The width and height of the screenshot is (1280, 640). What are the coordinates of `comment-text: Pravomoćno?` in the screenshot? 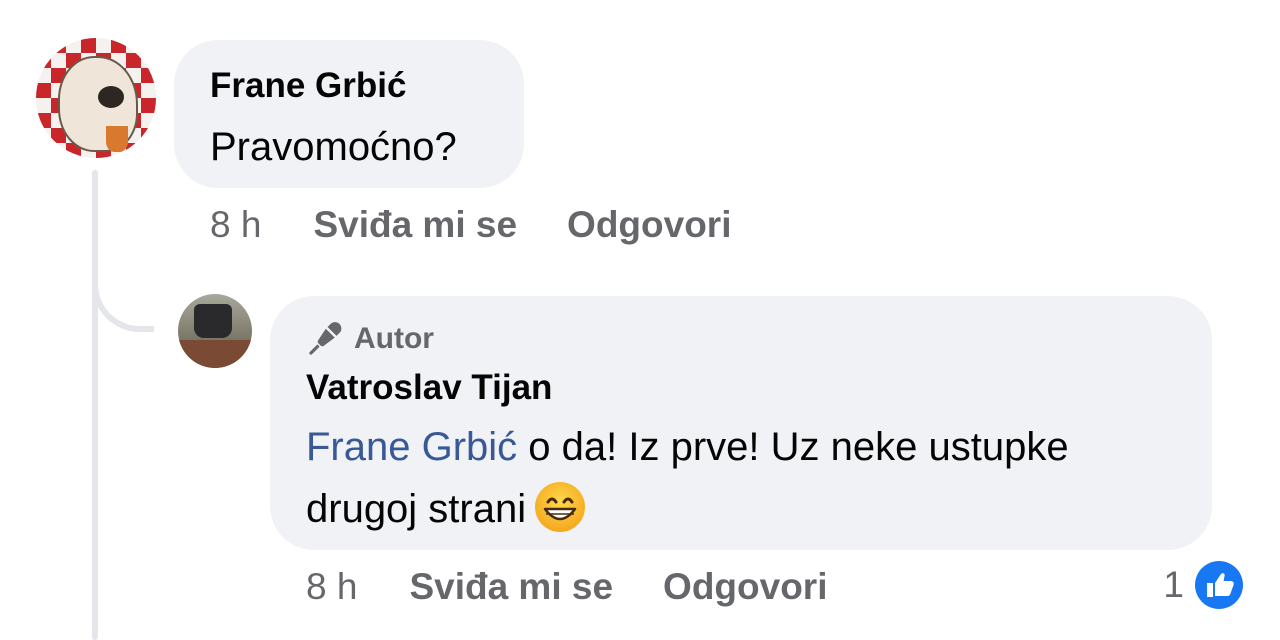 It's located at (333, 147).